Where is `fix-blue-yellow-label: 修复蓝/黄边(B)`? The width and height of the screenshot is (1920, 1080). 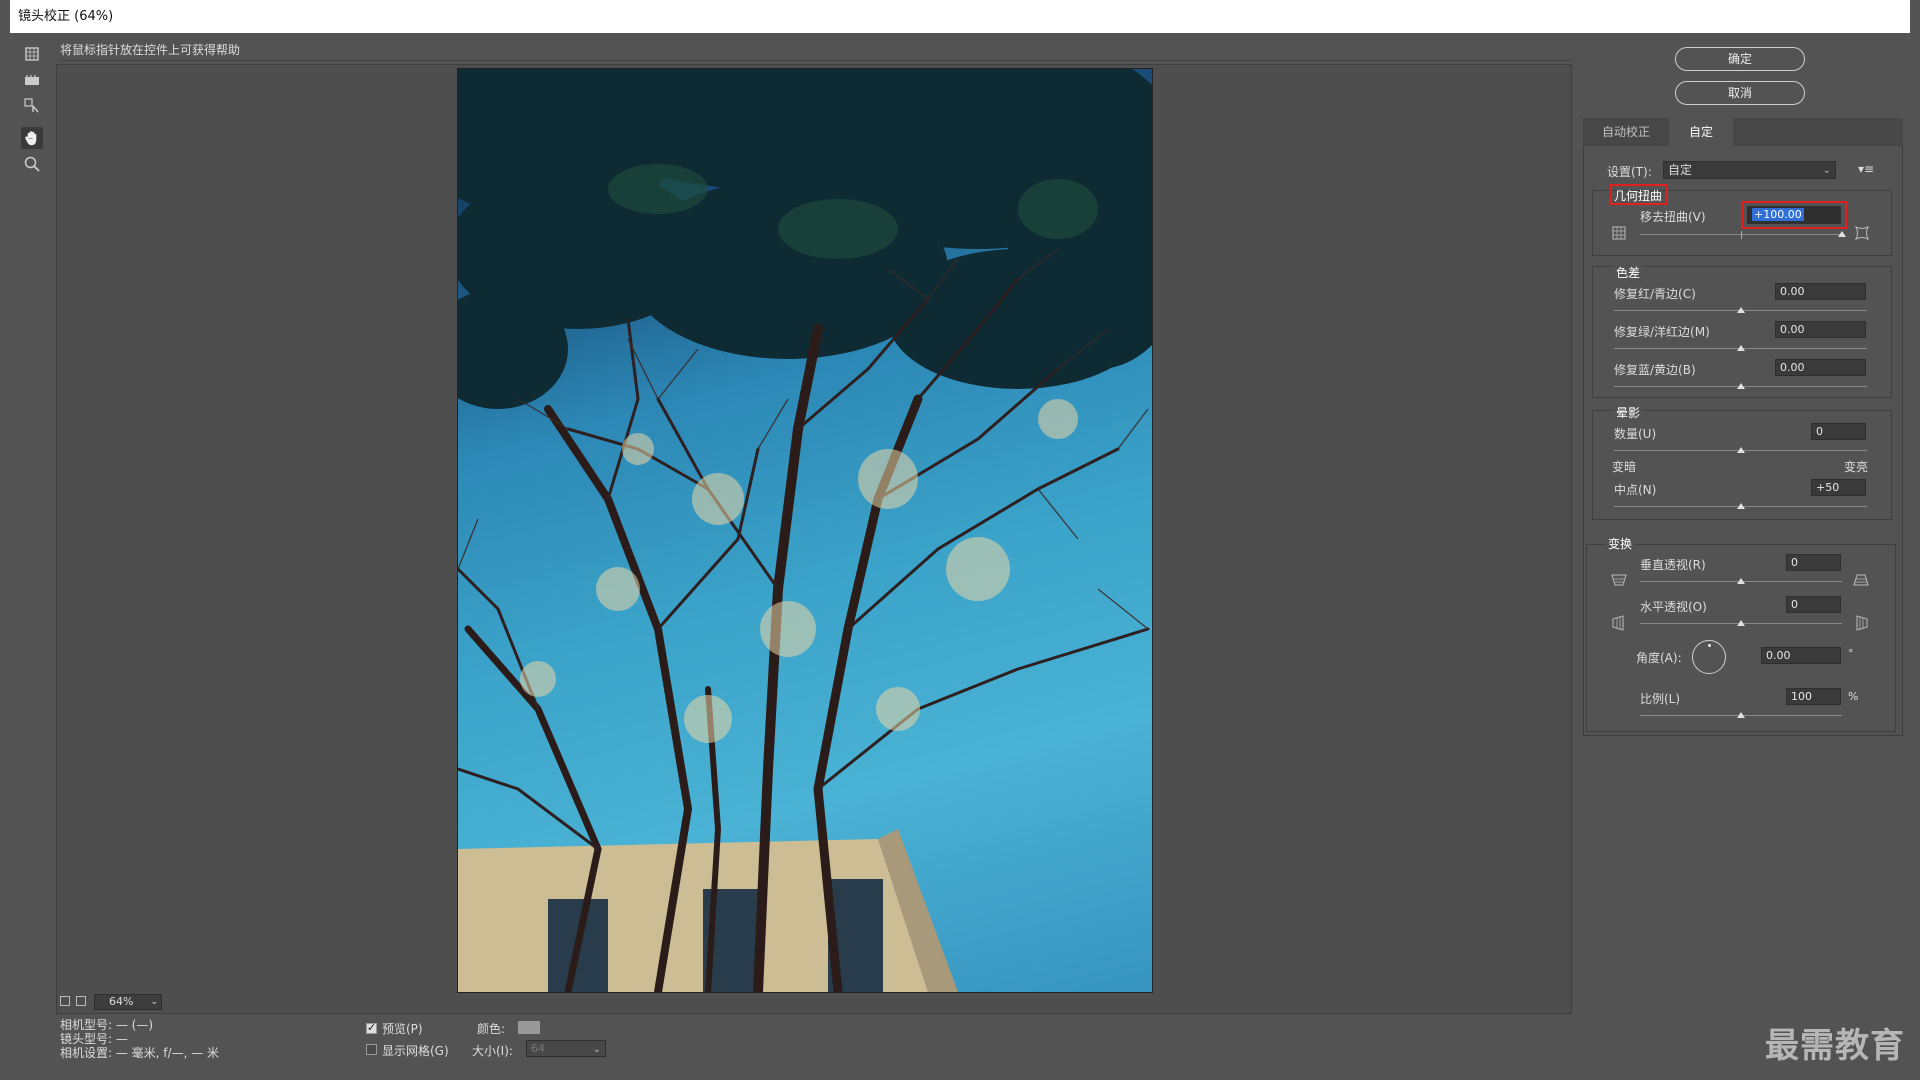 fix-blue-yellow-label: 修复蓝/黄边(B) is located at coordinates (1655, 370).